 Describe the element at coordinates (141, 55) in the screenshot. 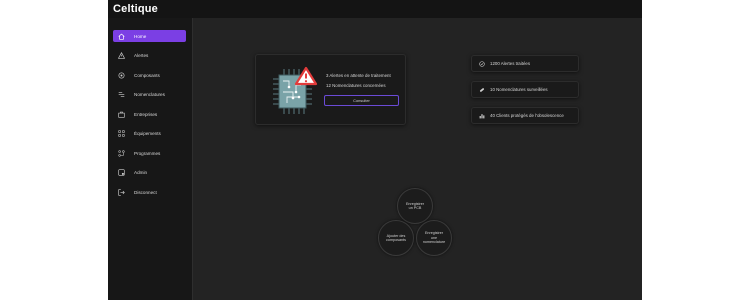

I see `sidebar-item-label: Alertes` at that location.